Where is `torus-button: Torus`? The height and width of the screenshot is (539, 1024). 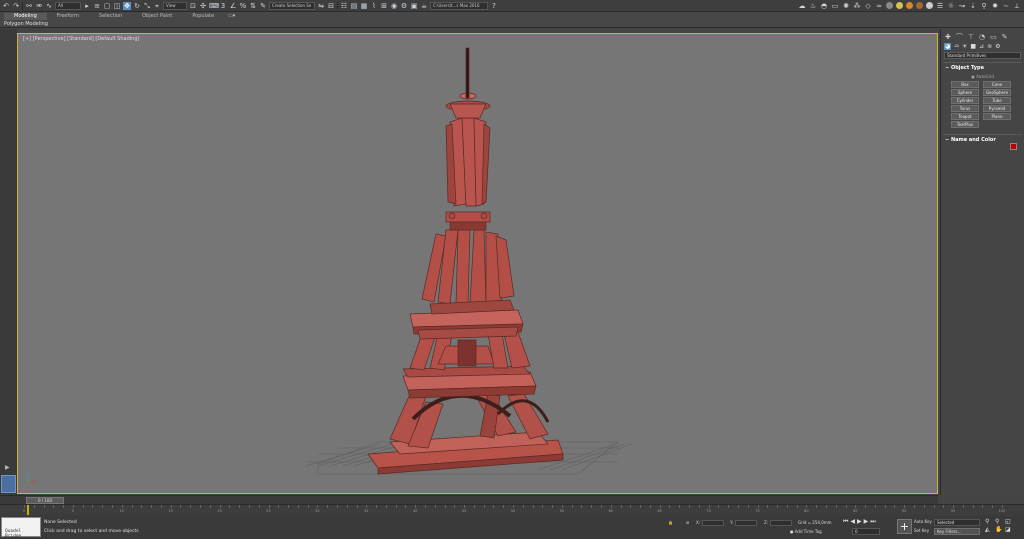 torus-button: Torus is located at coordinates (965, 108).